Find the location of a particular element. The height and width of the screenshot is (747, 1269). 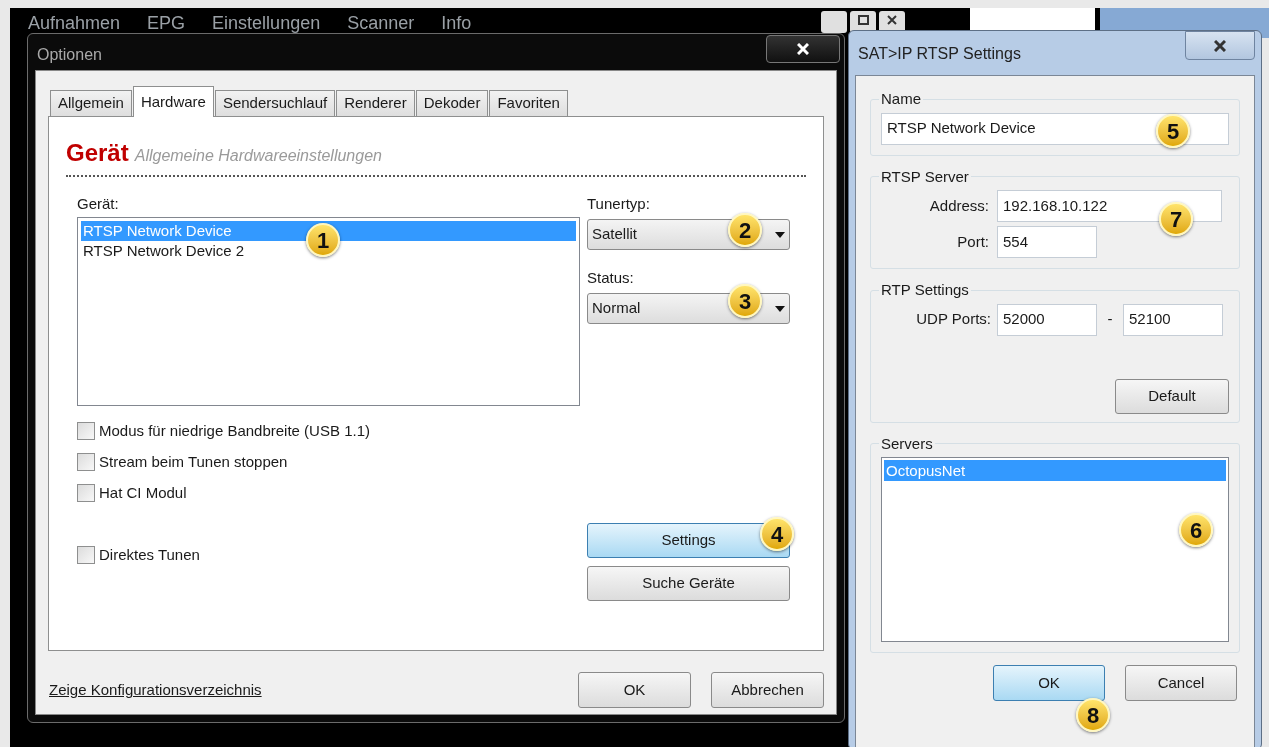

maximize-icon is located at coordinates (863, 20).